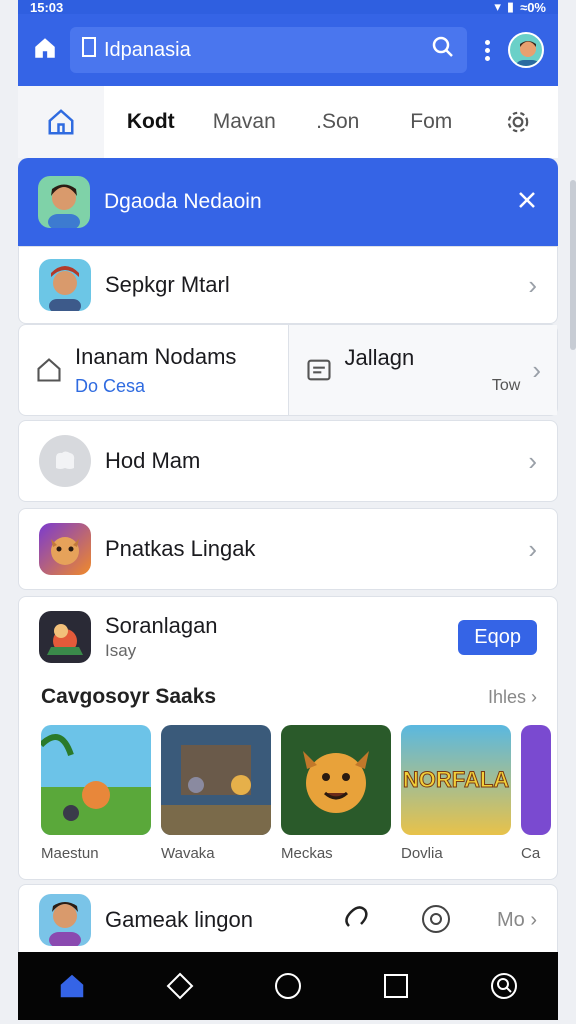  I want to click on banner-title: Dgaoda Nedaoin, so click(183, 201).